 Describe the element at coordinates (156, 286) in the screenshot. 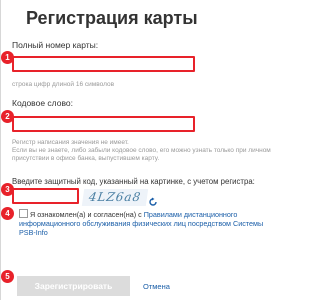

I see `cancel-link: Отмена` at that location.